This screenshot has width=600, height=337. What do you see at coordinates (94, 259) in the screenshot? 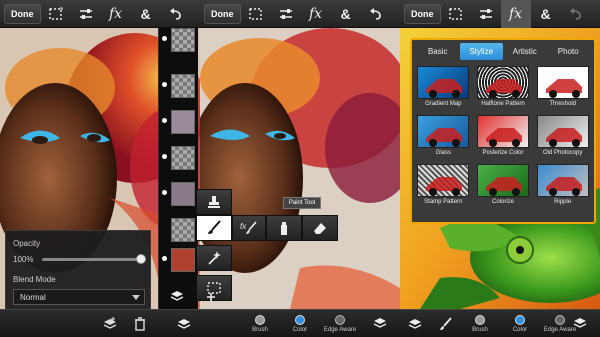
I see `opacity-slider` at bounding box center [94, 259].